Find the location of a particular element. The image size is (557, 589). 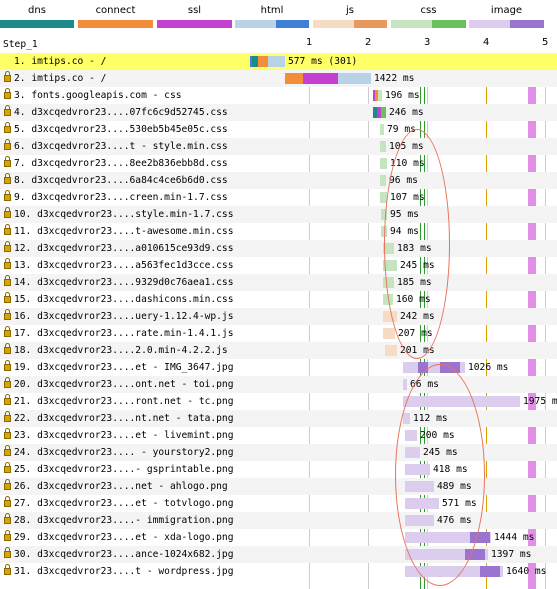

request-name: 6. d3xcqedvror23....t - style.min.css is located at coordinates (121, 146).